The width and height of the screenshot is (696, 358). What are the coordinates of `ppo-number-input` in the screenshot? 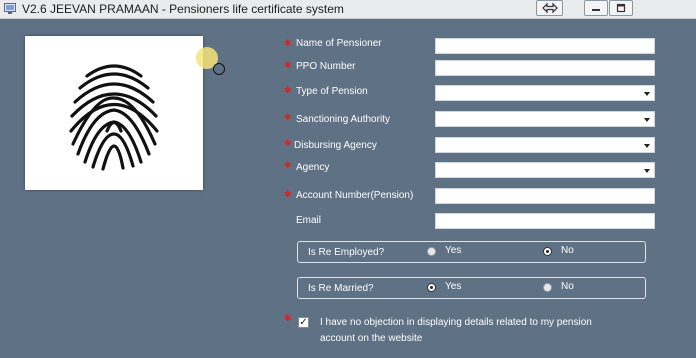 It's located at (545, 68).